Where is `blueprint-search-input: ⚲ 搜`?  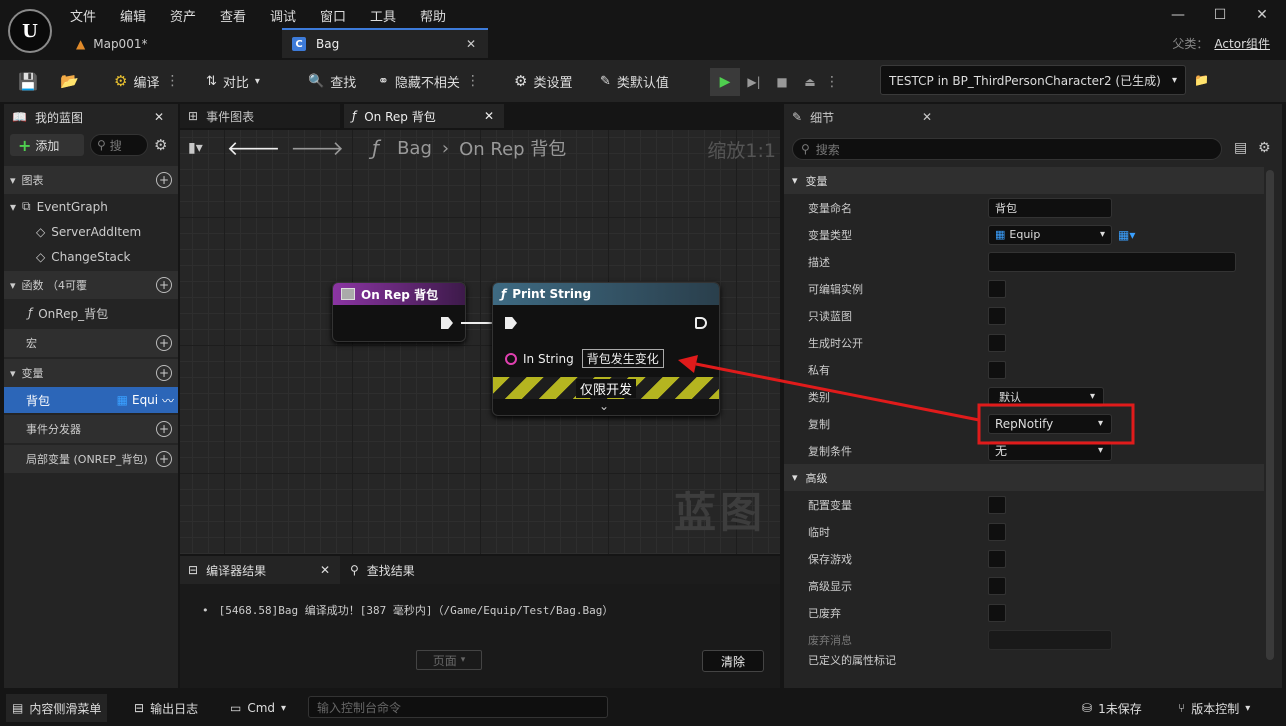
blueprint-search-input: ⚲ 搜 is located at coordinates (119, 145).